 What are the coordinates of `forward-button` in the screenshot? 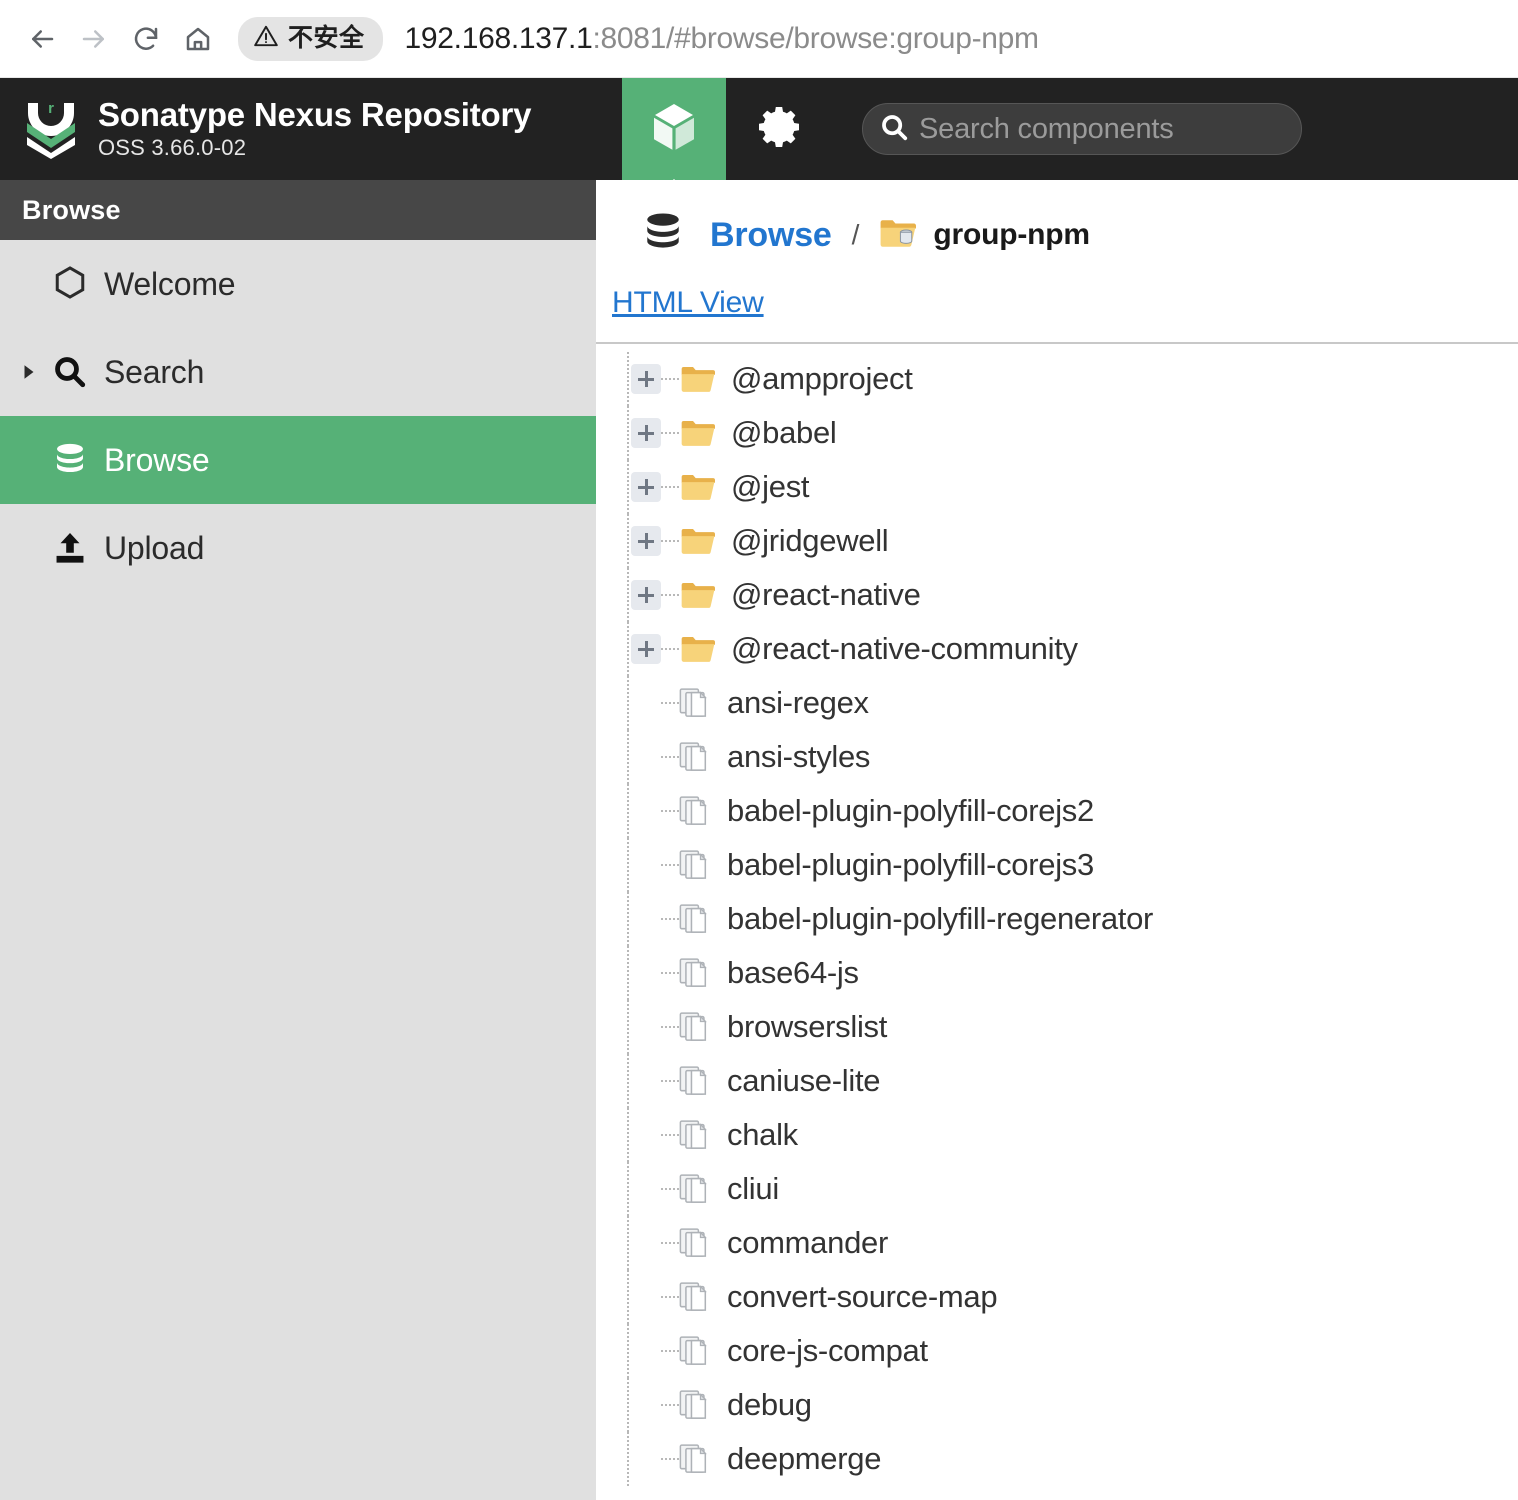 It's located at (94, 39).